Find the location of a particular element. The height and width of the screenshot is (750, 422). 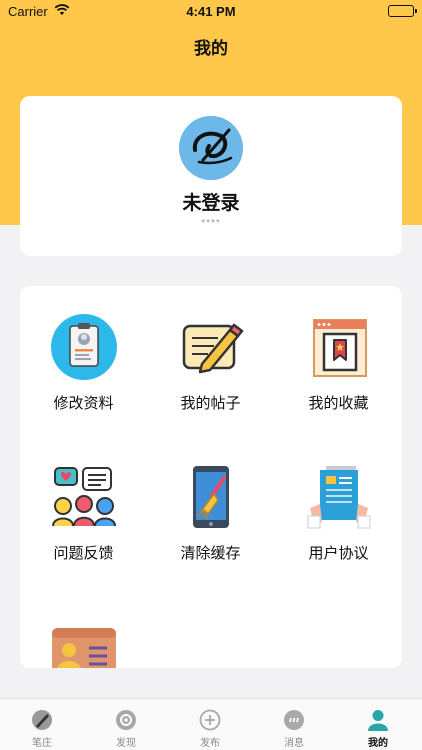

menu-item-label: 用户协议 is located at coordinates (338, 553).